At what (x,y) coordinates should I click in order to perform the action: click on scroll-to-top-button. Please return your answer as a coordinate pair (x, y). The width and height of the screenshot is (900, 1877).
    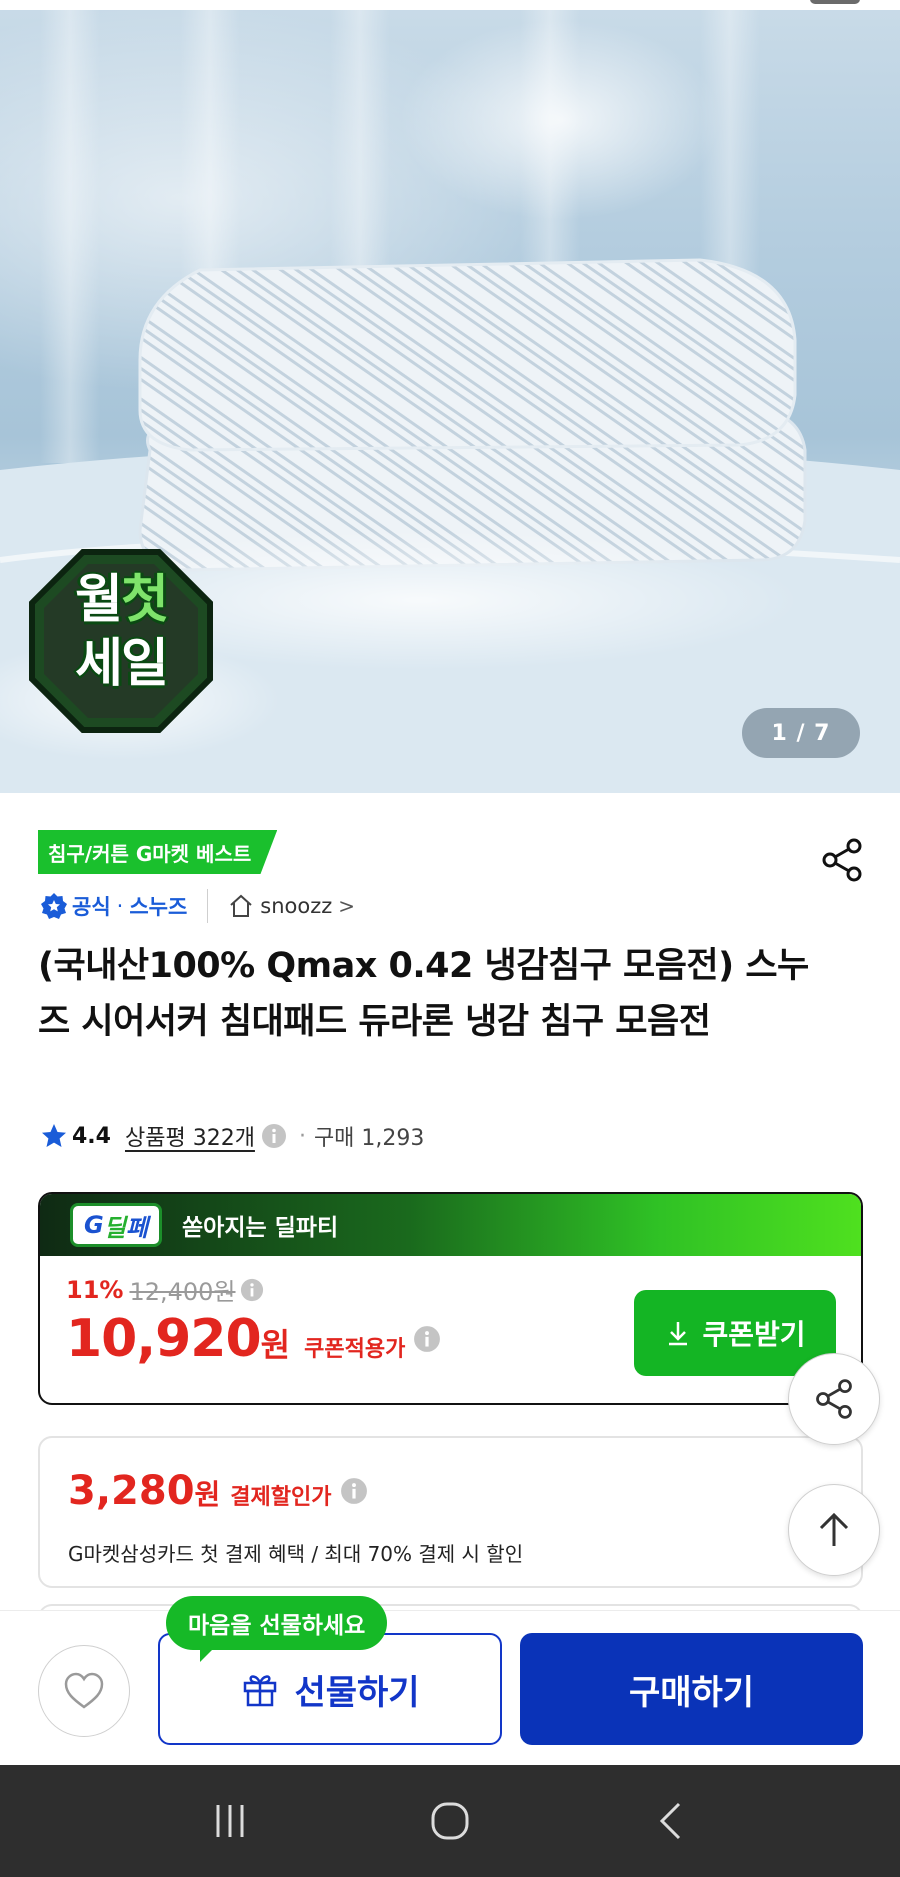
    Looking at the image, I should click on (834, 1530).